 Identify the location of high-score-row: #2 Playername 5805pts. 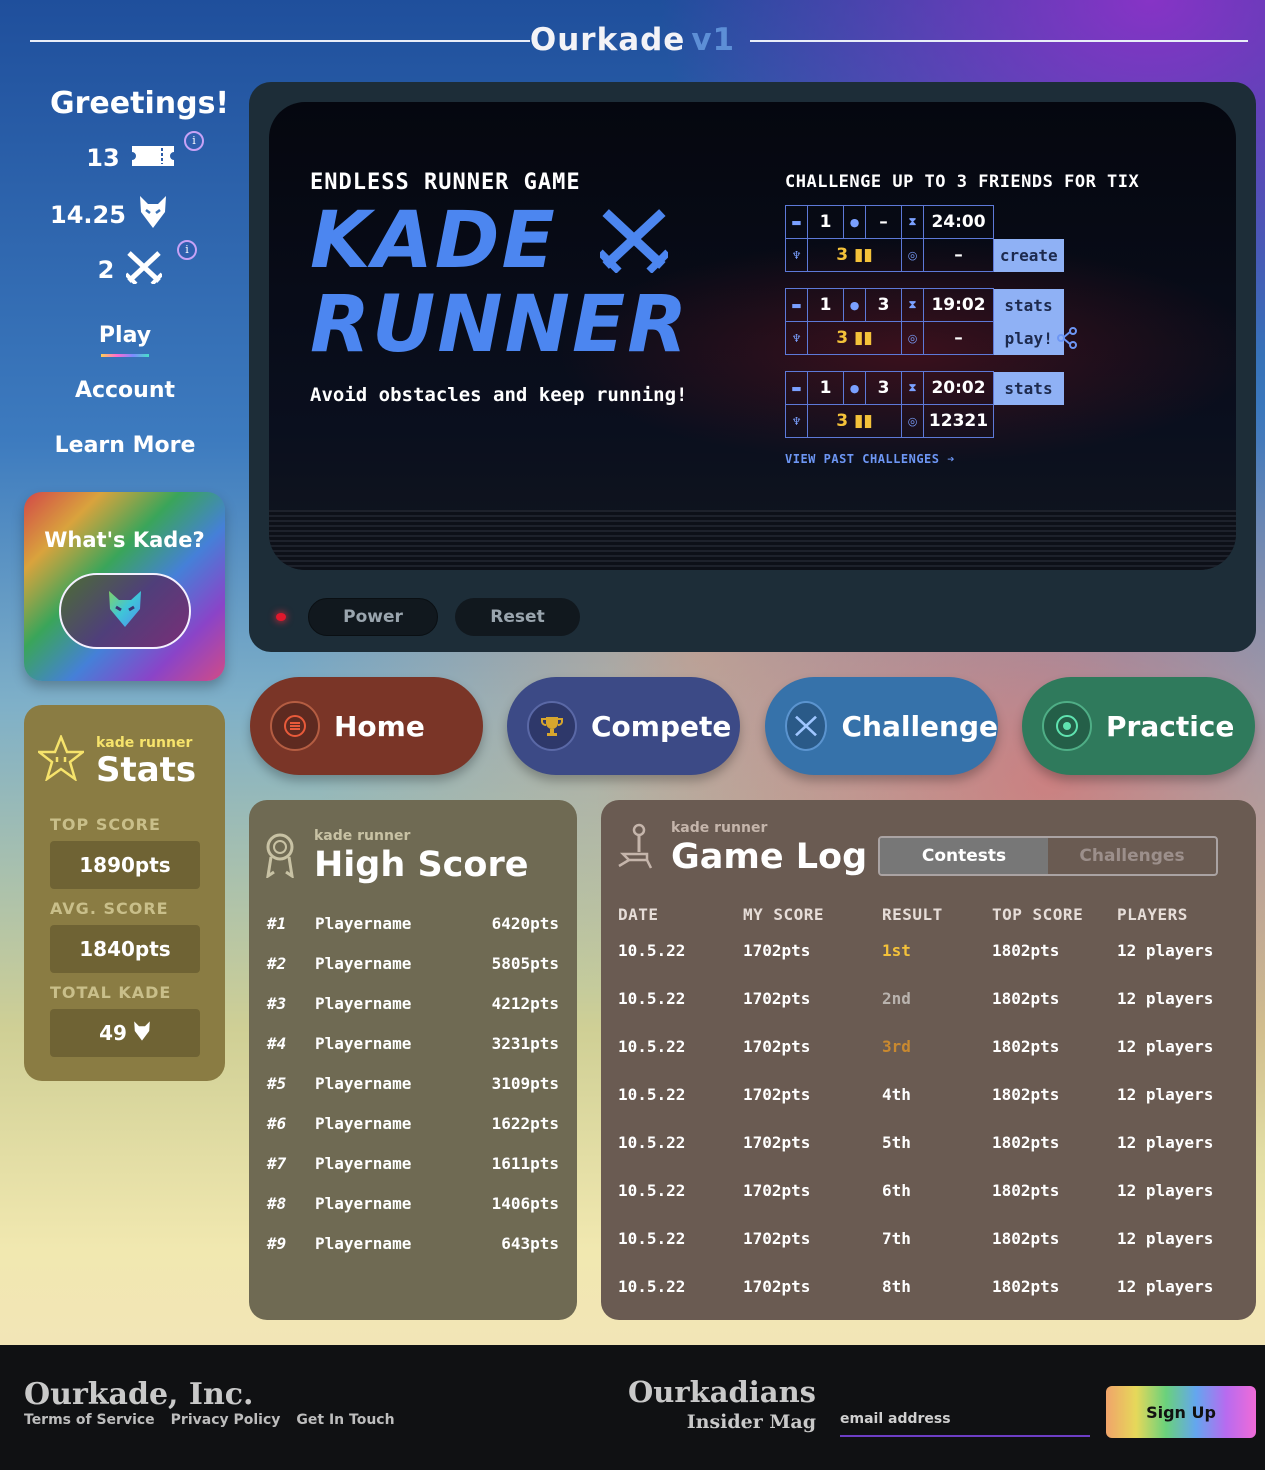
(413, 963).